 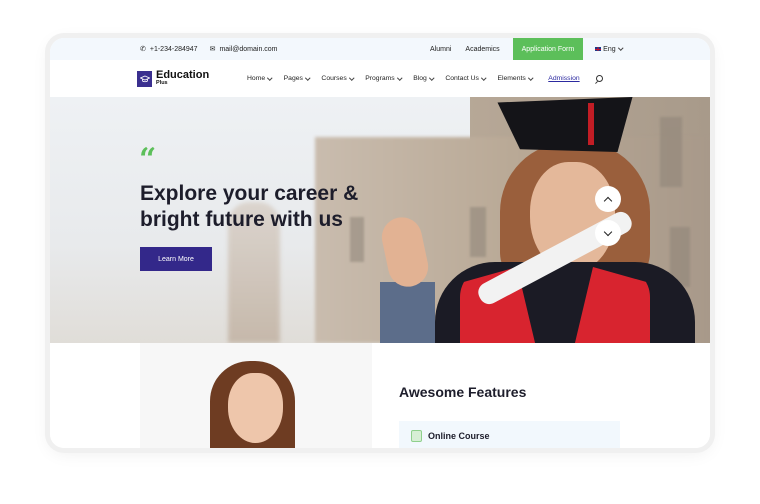 I want to click on nav-item-contact-us: Contact Us, so click(x=466, y=78).